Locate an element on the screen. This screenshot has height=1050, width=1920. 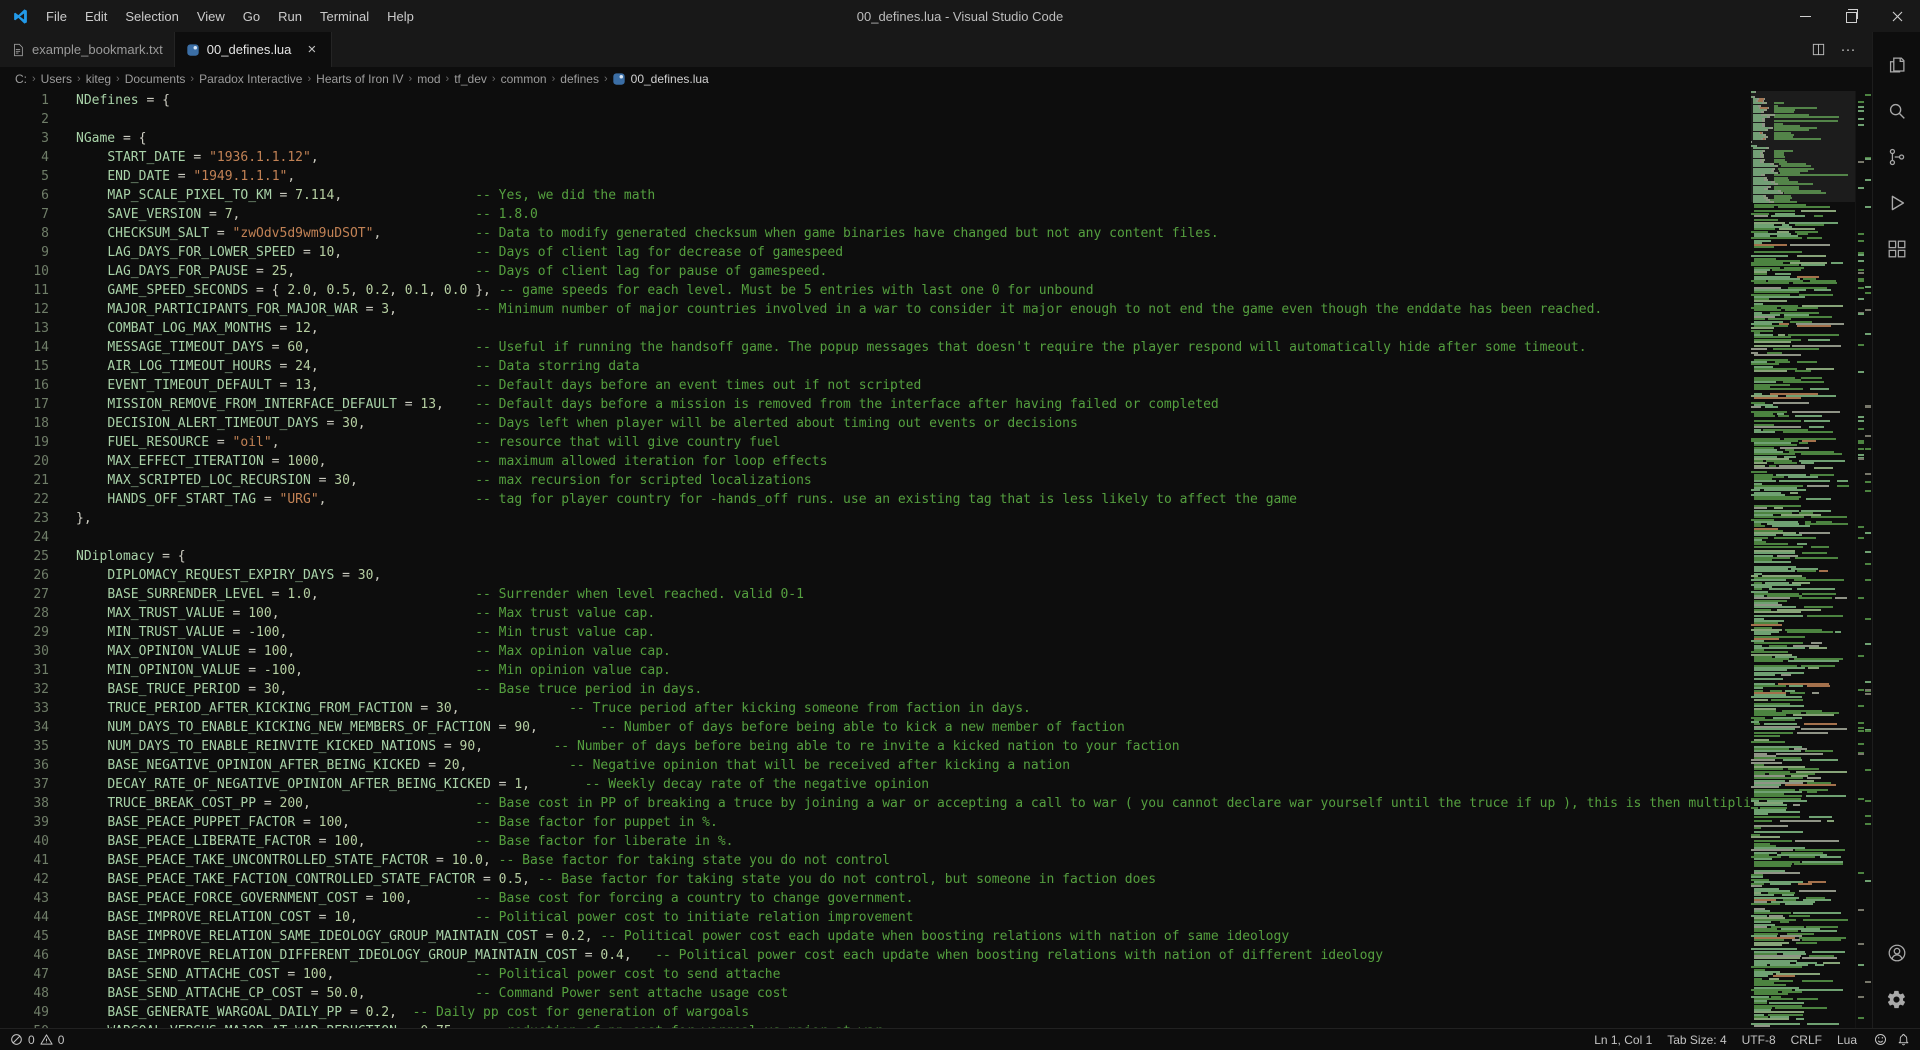
line-number: 34 is located at coordinates (38, 727).